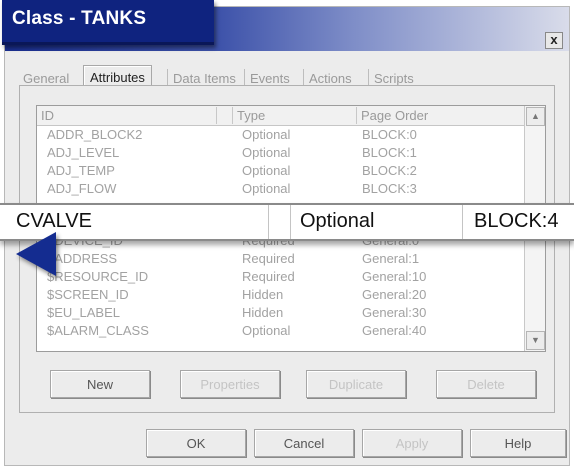 This screenshot has height=469, width=574. What do you see at coordinates (394, 276) in the screenshot?
I see `cell-page-order: General:10` at bounding box center [394, 276].